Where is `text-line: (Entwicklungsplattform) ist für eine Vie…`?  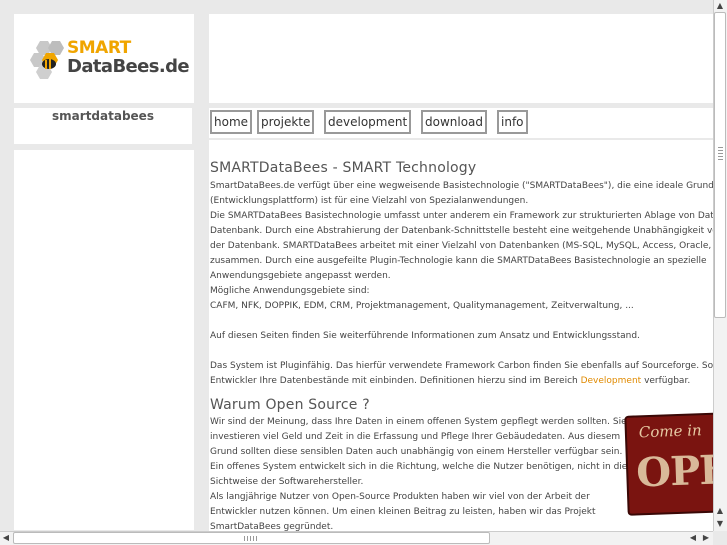 text-line: (Entwicklungsplattform) ist für eine Vie… is located at coordinates (369, 201).